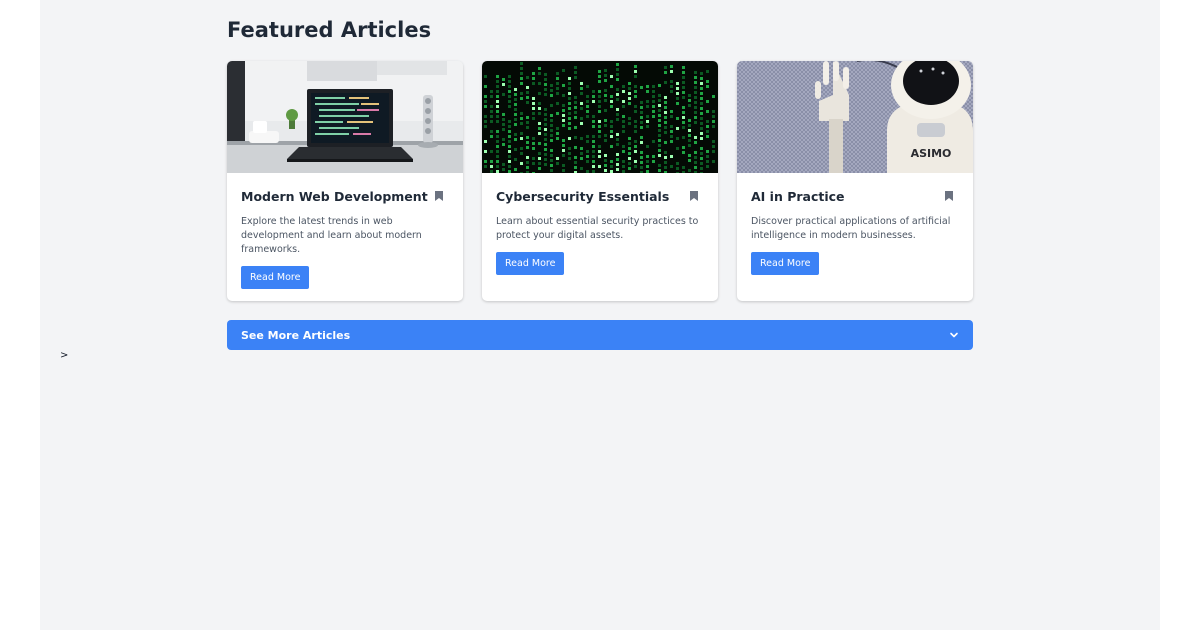  What do you see at coordinates (329, 30) in the screenshot?
I see `section-title: Featured Articles` at bounding box center [329, 30].